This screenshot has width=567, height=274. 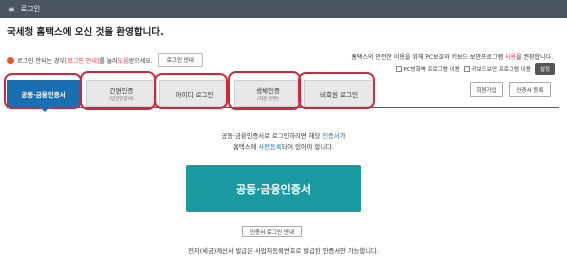 What do you see at coordinates (486, 89) in the screenshot?
I see `join-button: 회원가입` at bounding box center [486, 89].